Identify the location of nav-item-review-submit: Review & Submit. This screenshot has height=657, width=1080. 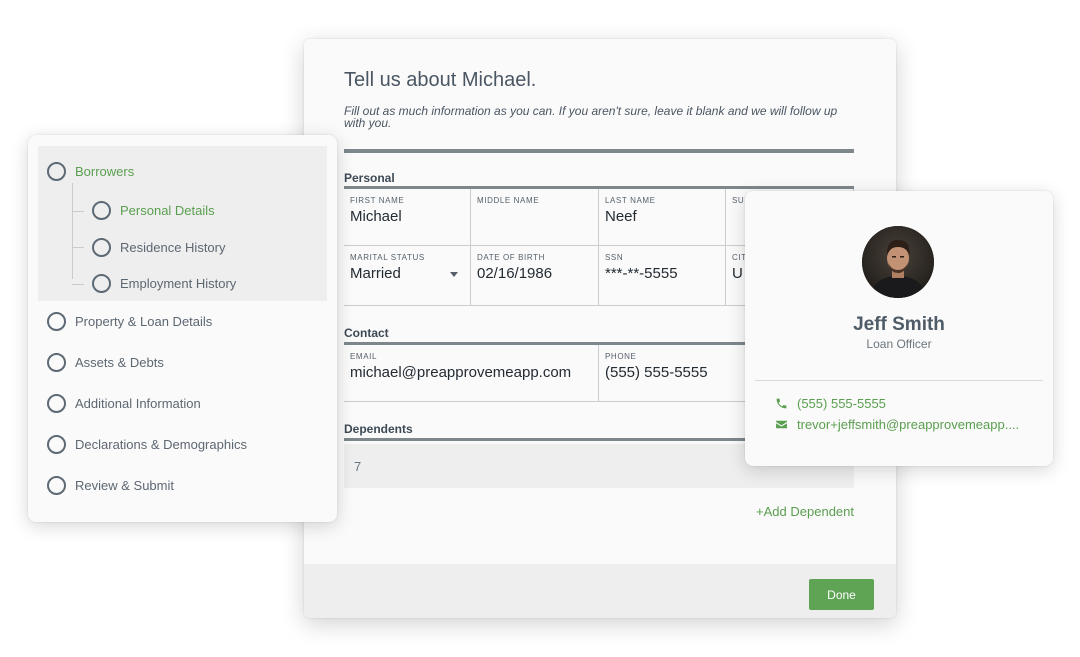
(110, 485).